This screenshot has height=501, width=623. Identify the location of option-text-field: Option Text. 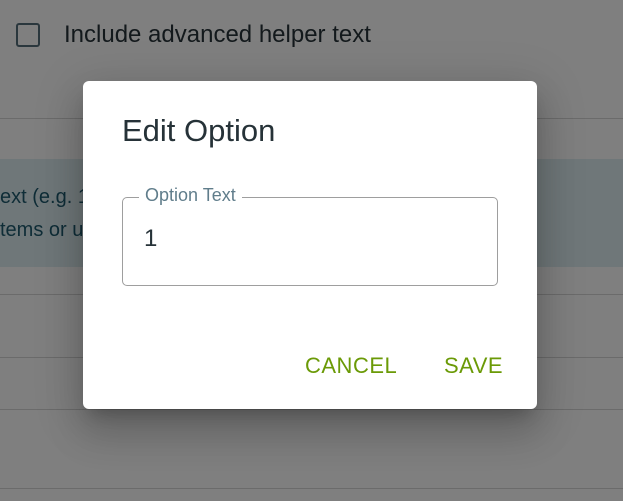
(310, 235).